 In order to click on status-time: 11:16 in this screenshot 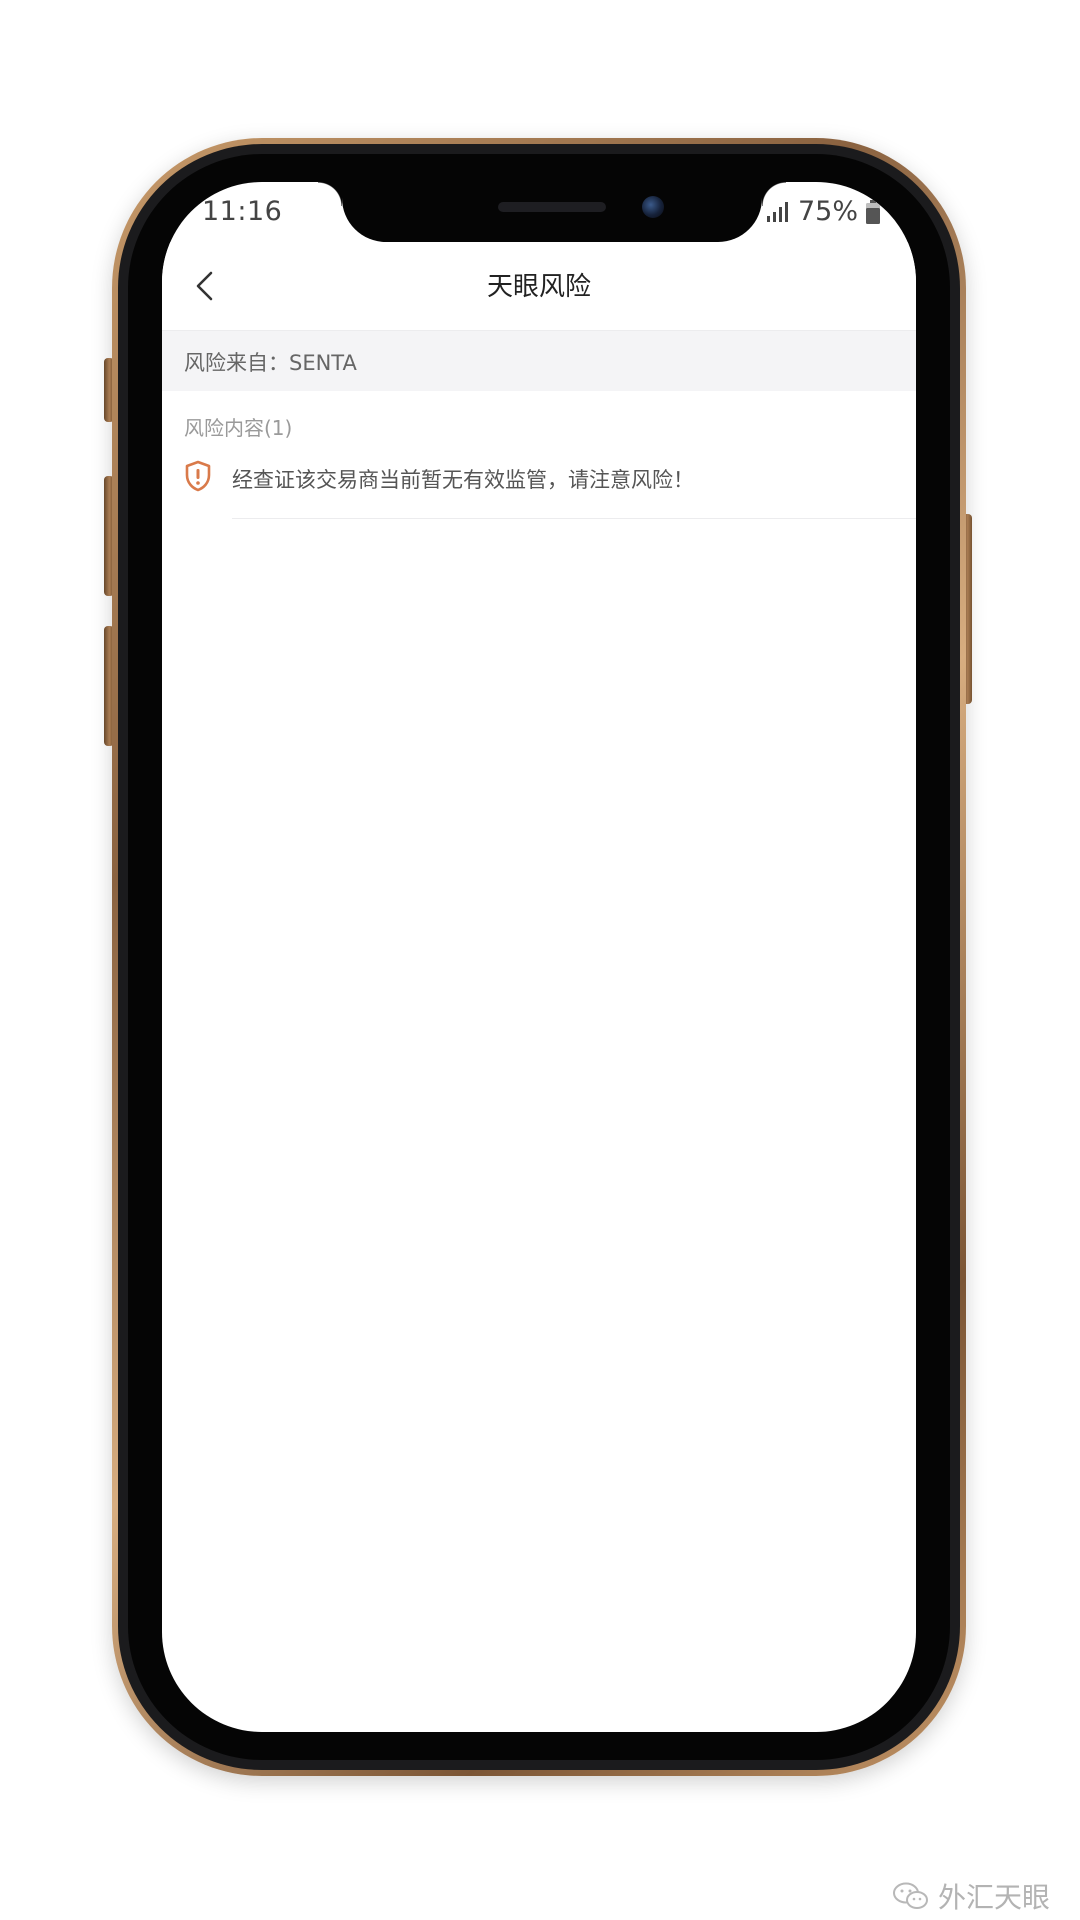, I will do `click(242, 211)`.